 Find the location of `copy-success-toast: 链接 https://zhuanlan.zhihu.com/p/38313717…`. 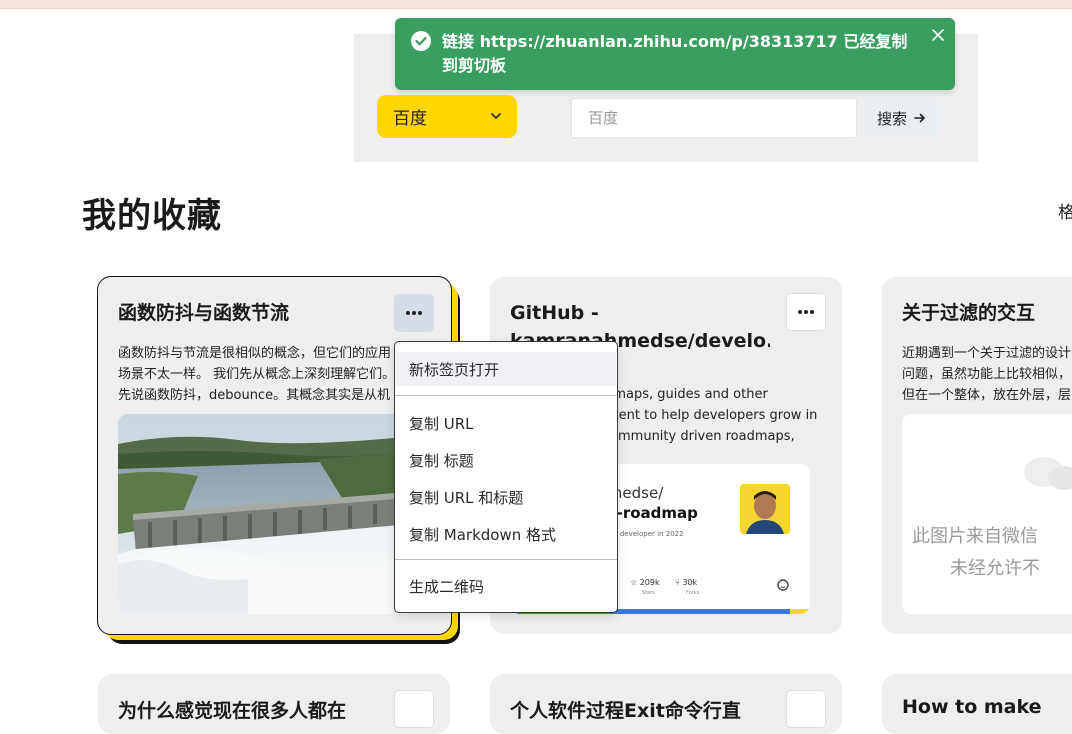

copy-success-toast: 链接 https://zhuanlan.zhihu.com/p/38313717… is located at coordinates (675, 54).